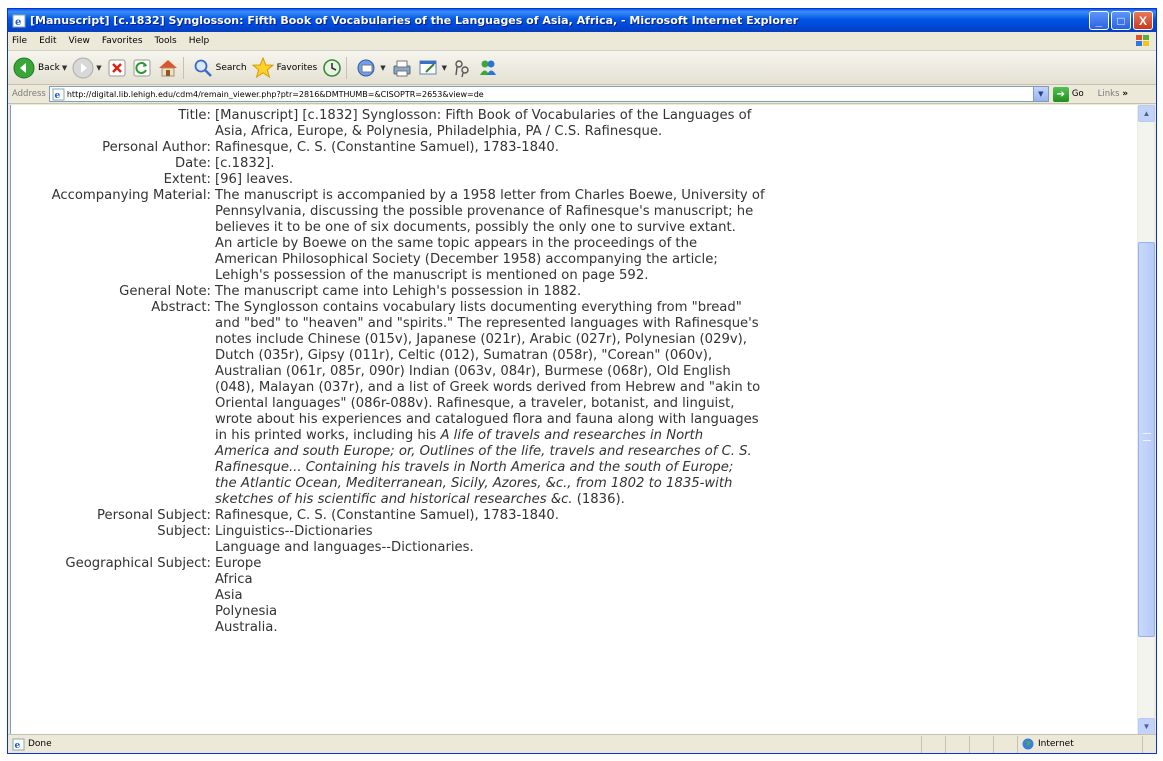 Image resolution: width=1163 pixels, height=761 pixels. I want to click on field-label: General Note:, so click(165, 291).